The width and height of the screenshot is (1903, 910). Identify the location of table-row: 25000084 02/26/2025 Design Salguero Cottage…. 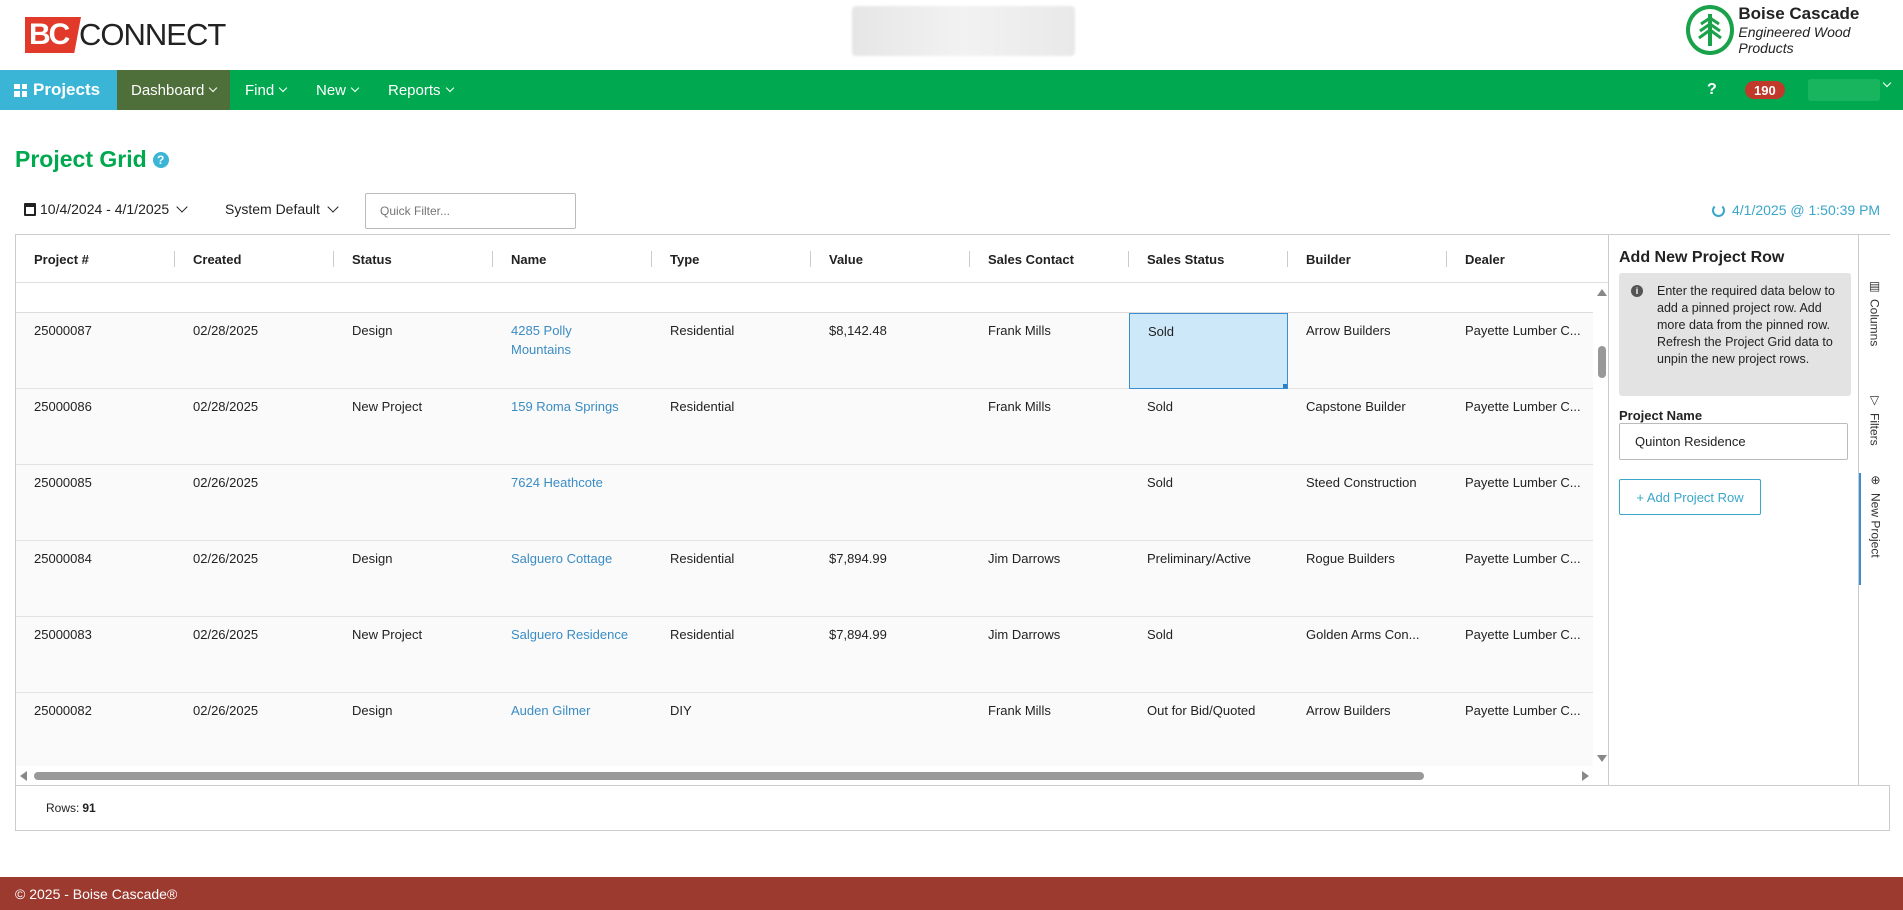
(804, 579).